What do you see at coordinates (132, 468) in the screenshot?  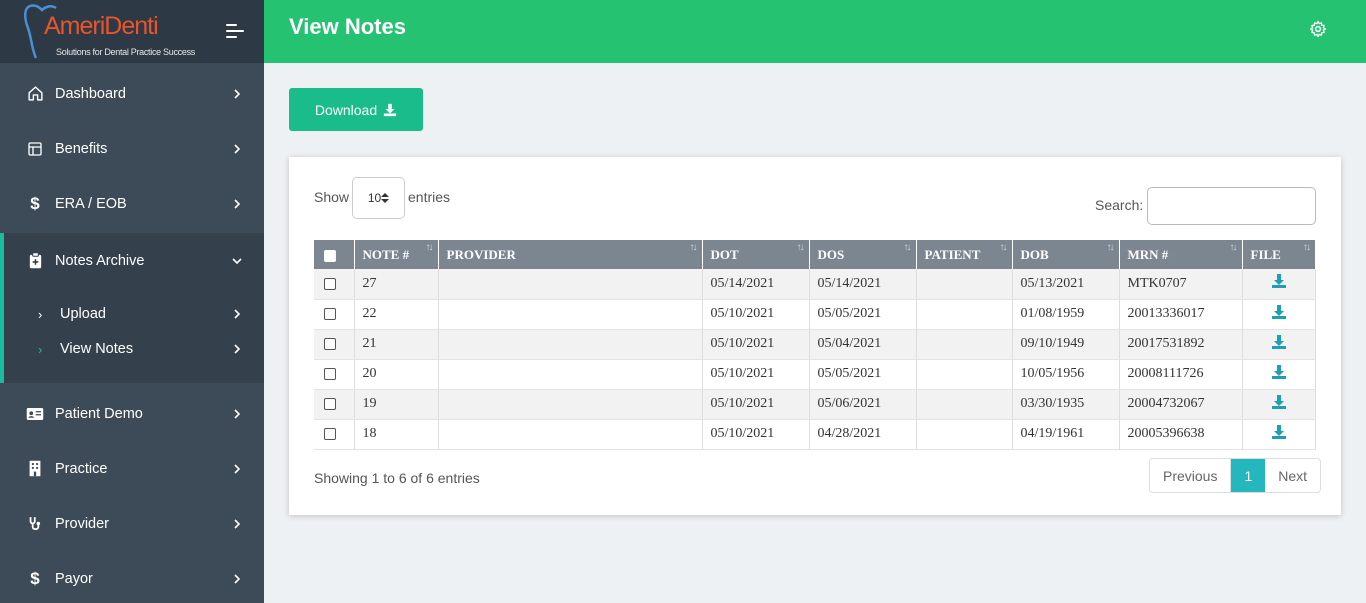 I see `sidebar-item-practice: Practice` at bounding box center [132, 468].